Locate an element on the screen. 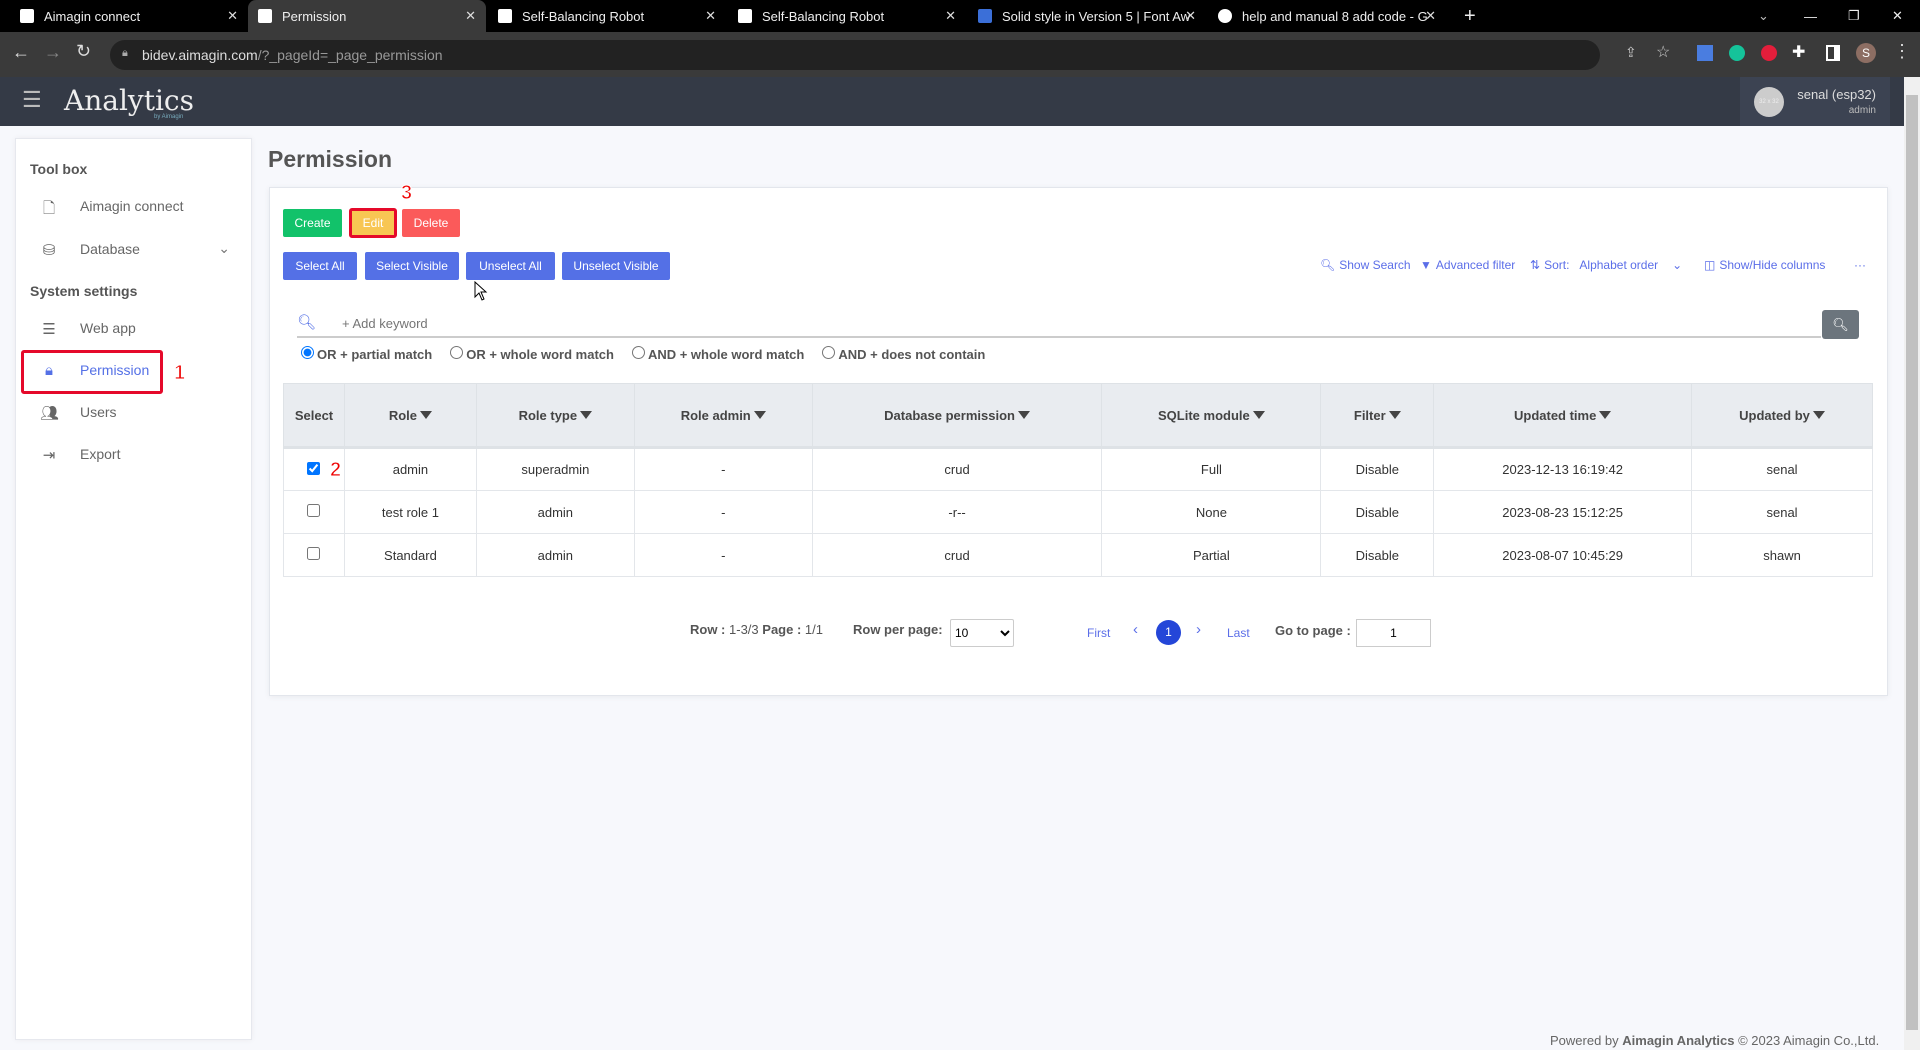 This screenshot has height=1050, width=1920. browser-tab-active: Permission ✕ is located at coordinates (367, 16).